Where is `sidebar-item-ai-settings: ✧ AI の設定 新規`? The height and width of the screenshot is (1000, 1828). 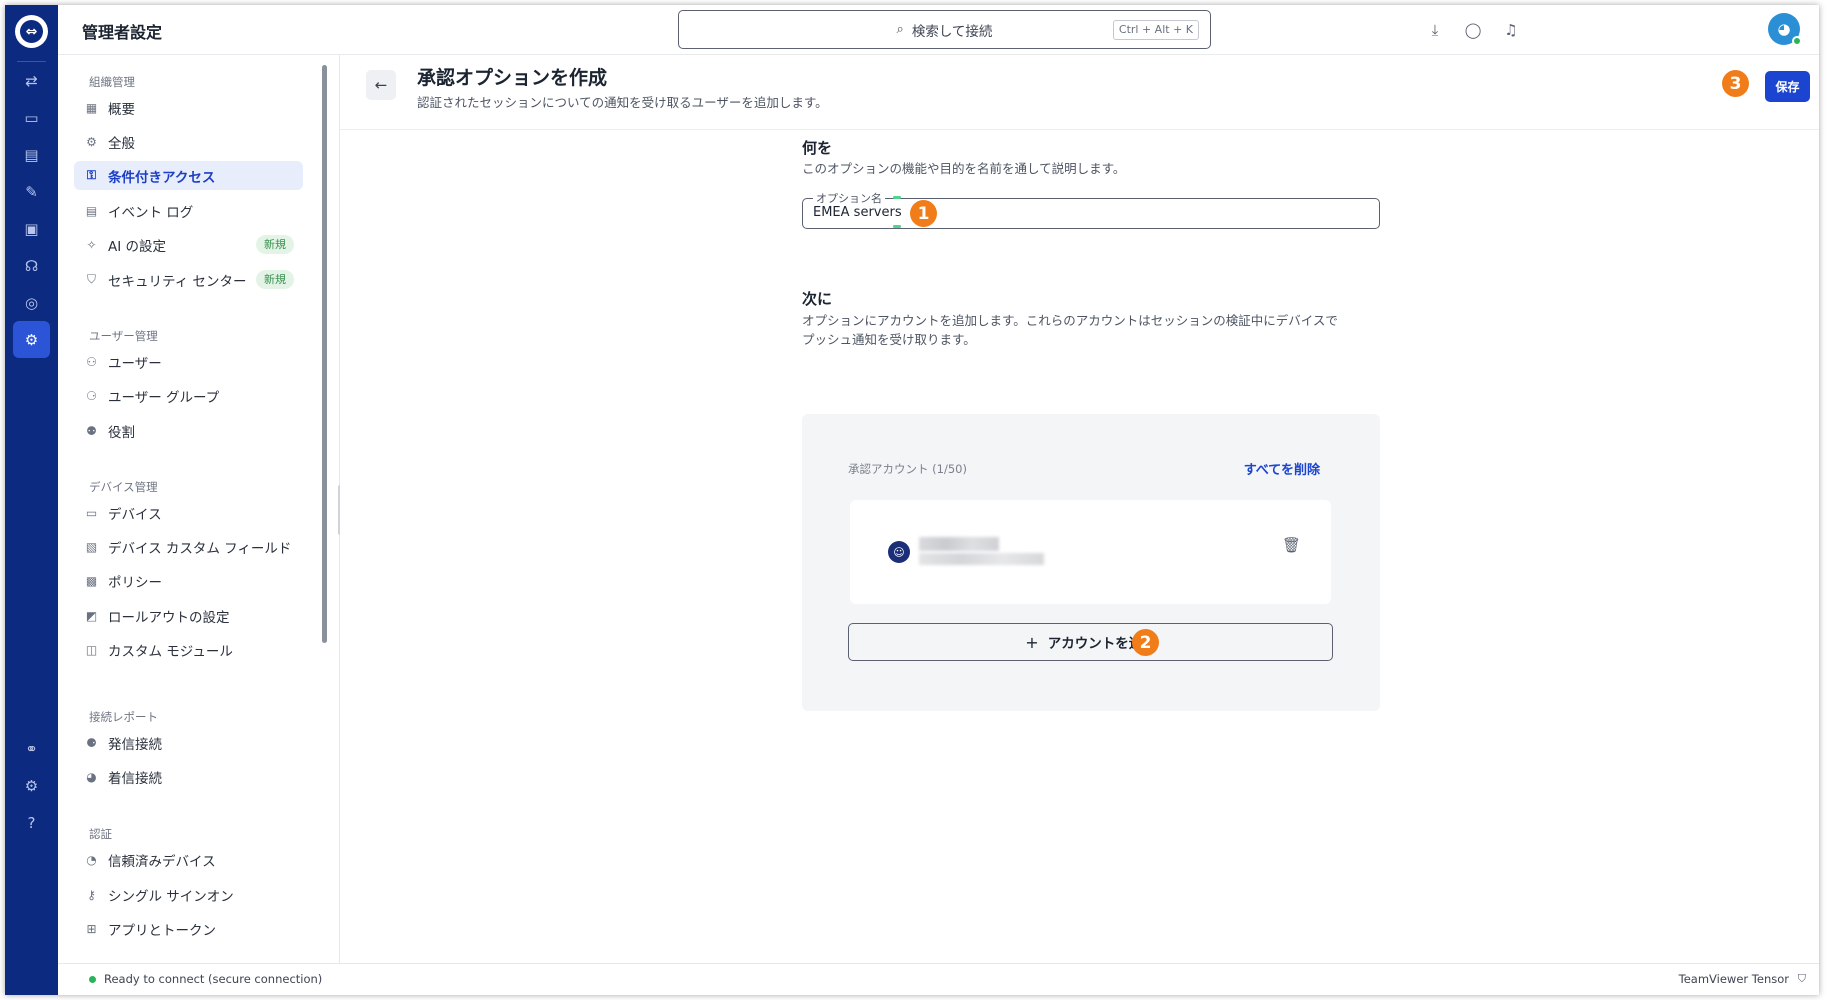
sidebar-item-ai-settings: ✧ AI の設定 新規 is located at coordinates (188, 244).